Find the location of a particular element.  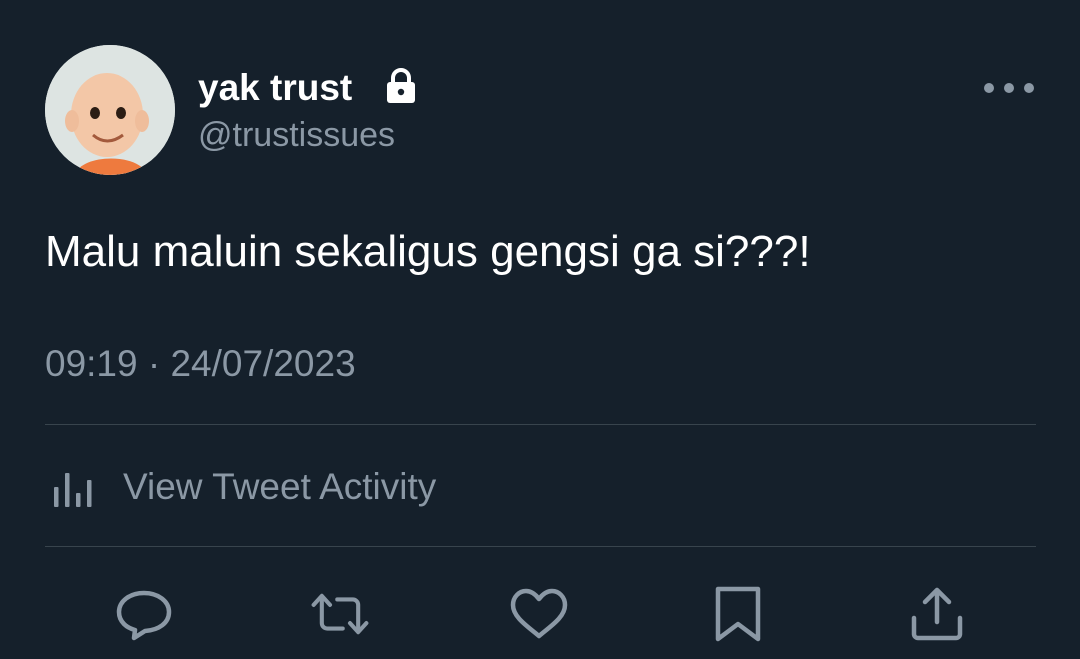

user-handle: @trustissues is located at coordinates (296, 135).